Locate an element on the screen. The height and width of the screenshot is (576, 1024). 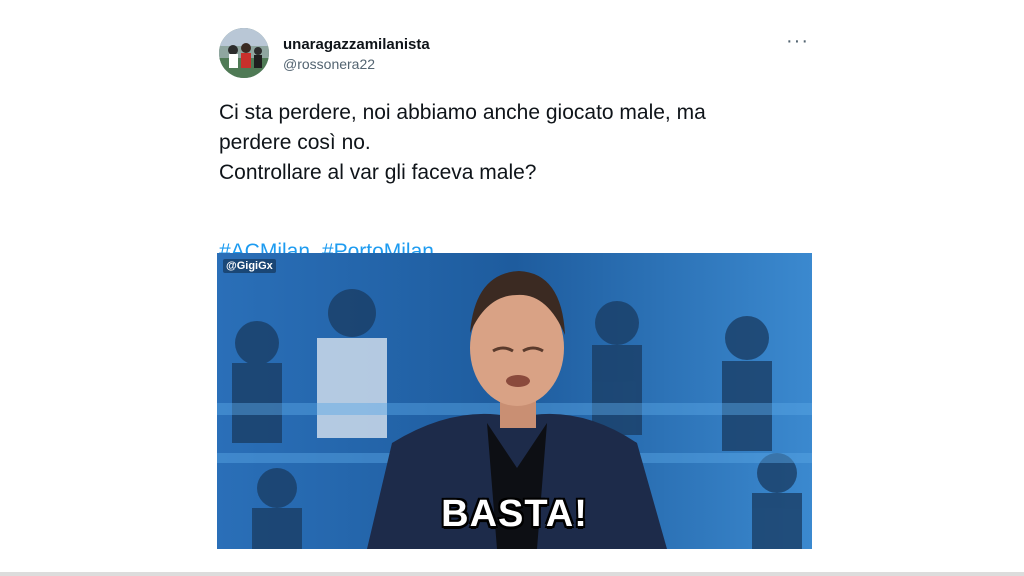
user-handle: @rossonera22 is located at coordinates (329, 64).